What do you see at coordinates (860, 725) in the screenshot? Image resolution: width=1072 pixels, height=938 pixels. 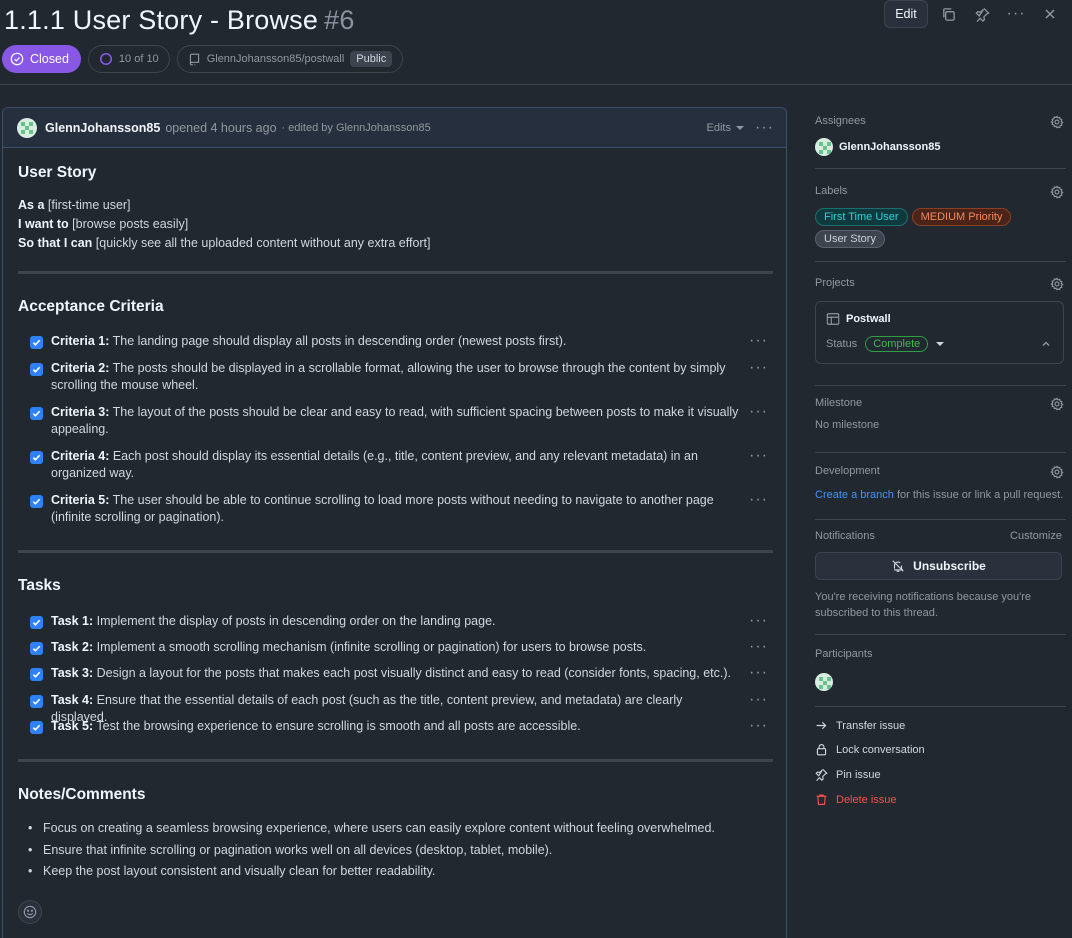 I see `transfer-issue-action: Transfer issue` at bounding box center [860, 725].